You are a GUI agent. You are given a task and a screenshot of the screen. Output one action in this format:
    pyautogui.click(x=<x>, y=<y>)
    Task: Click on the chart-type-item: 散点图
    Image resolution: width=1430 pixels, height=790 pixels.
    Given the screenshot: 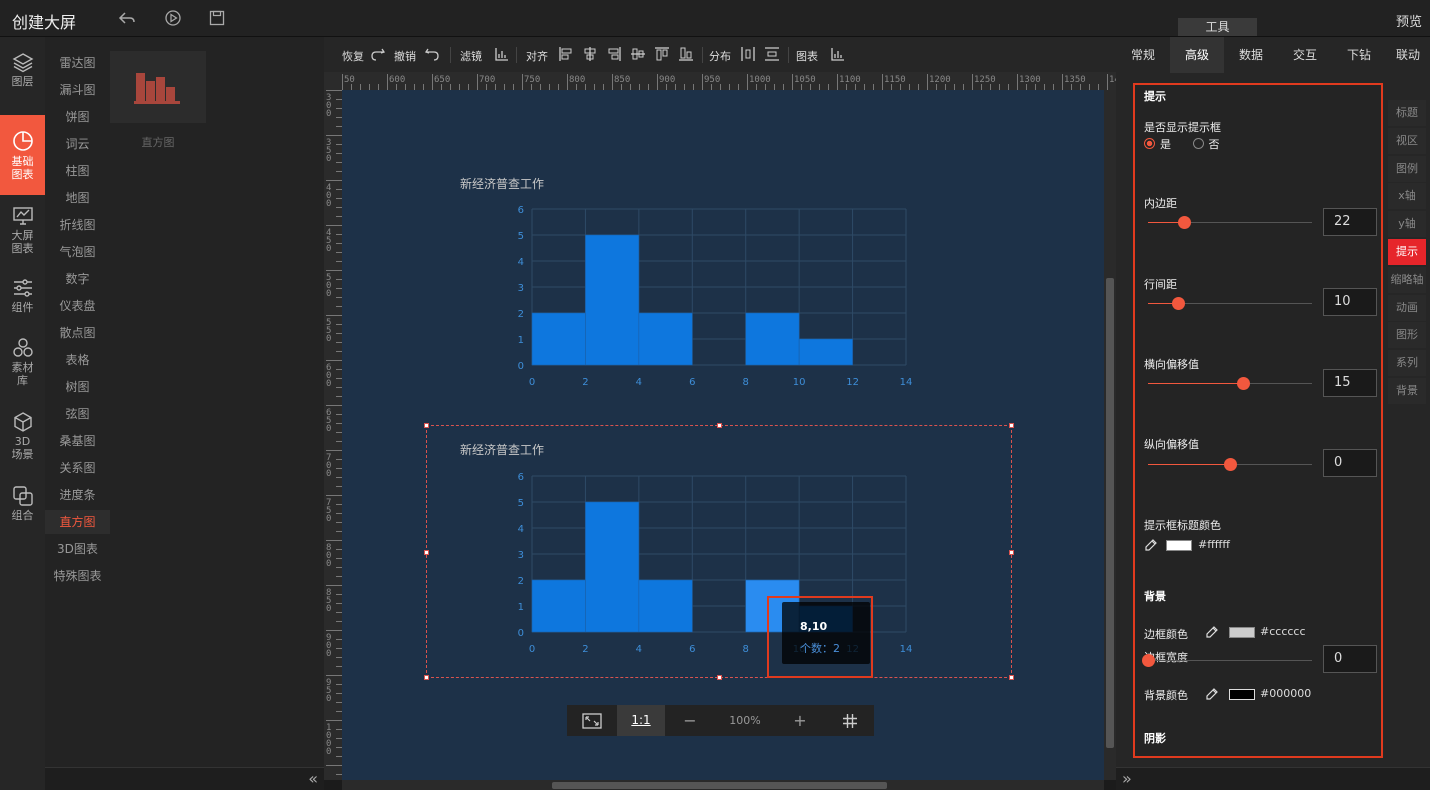 What is the action you would take?
    pyautogui.click(x=77, y=333)
    